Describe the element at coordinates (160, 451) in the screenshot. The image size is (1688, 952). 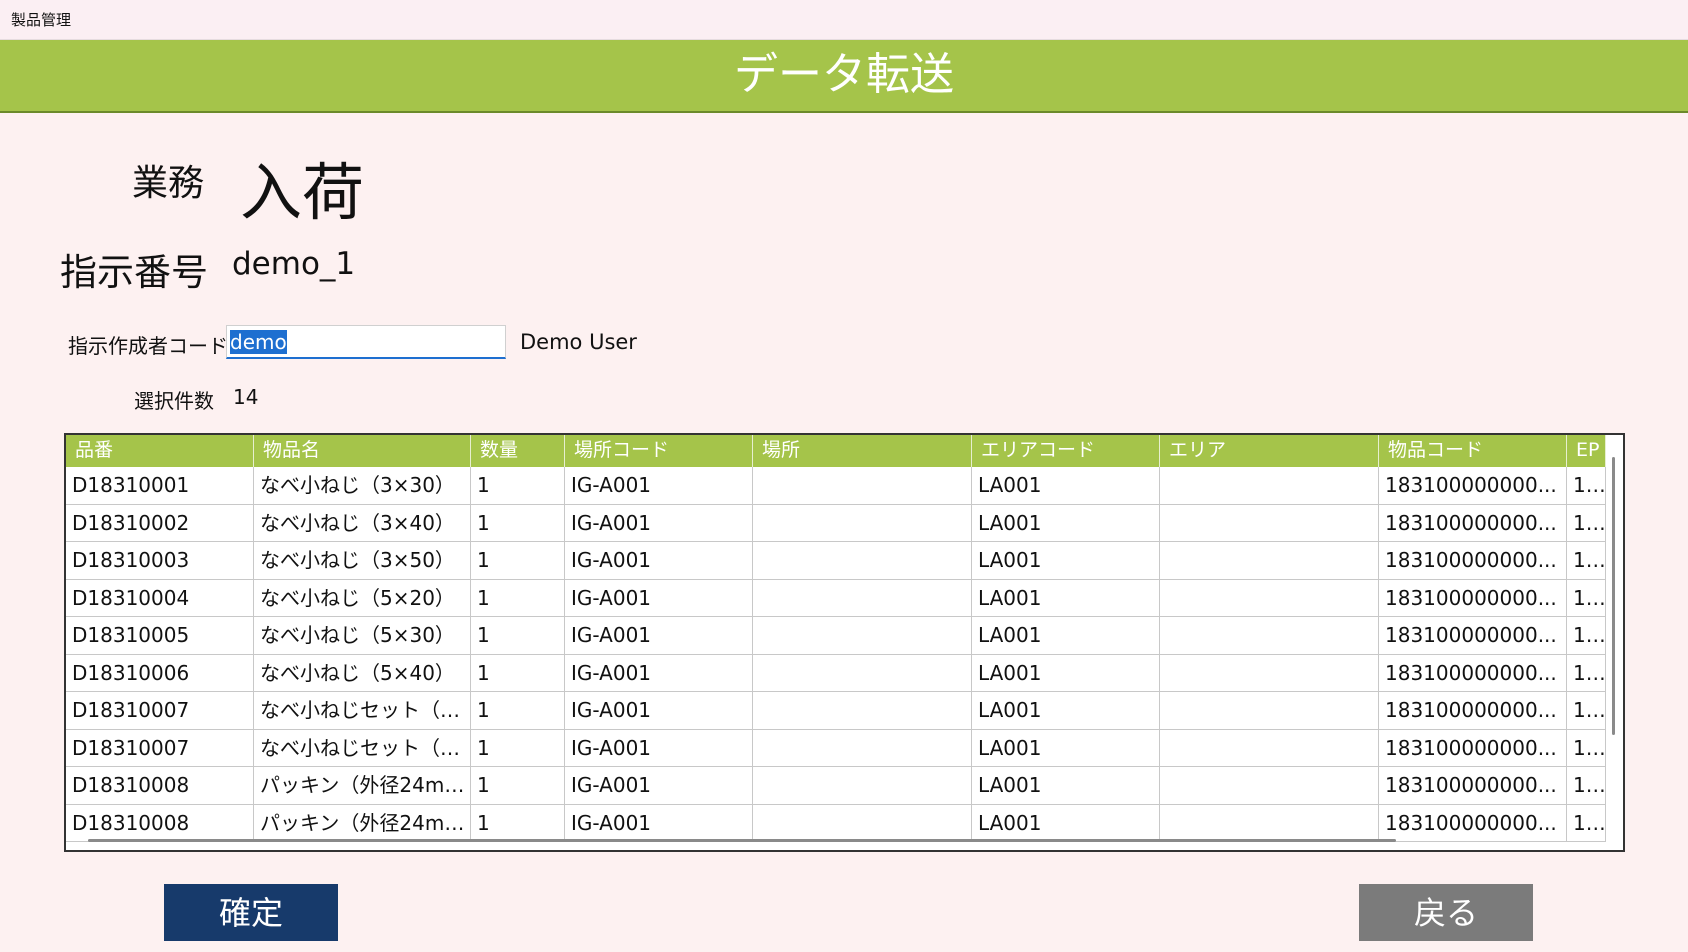
I see `column-header: 品番` at that location.